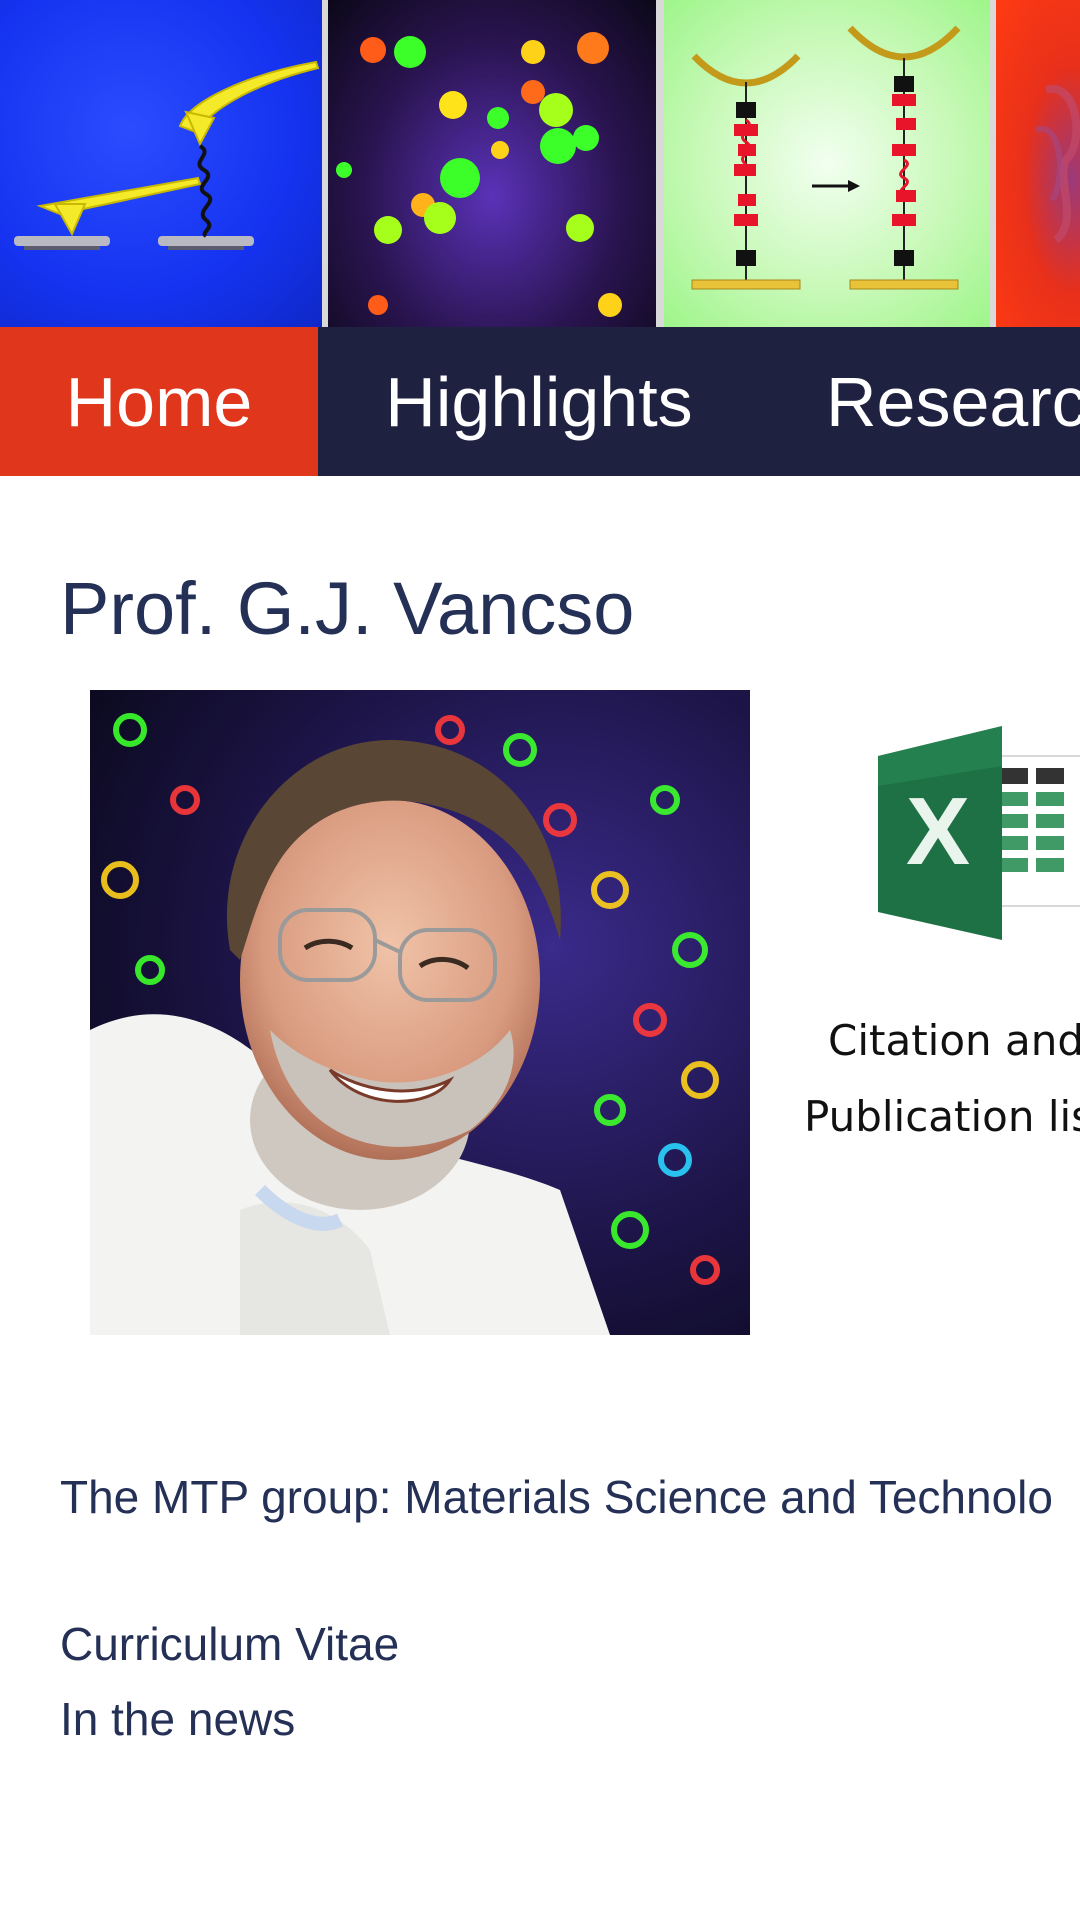 The image size is (1080, 1920). Describe the element at coordinates (920, 401) in the screenshot. I see `nav-item-research: Research` at that location.